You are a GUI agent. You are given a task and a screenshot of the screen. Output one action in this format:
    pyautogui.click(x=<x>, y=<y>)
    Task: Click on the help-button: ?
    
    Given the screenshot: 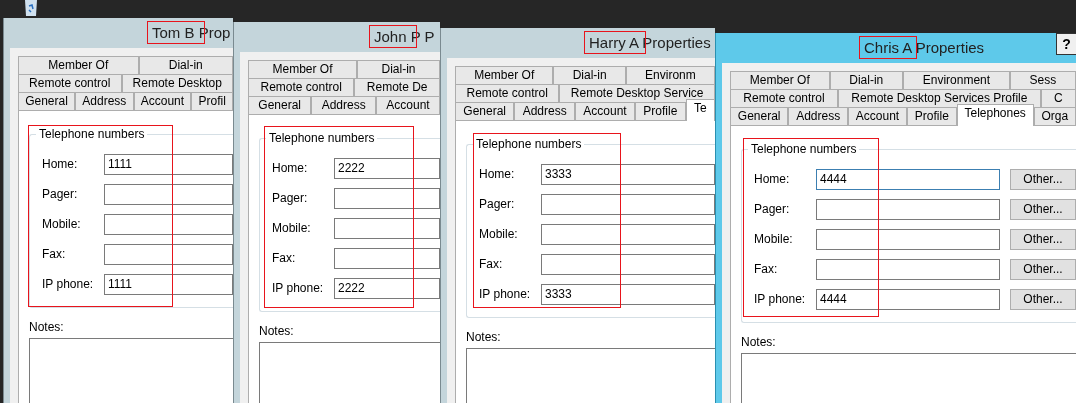 What is the action you would take?
    pyautogui.click(x=1066, y=44)
    